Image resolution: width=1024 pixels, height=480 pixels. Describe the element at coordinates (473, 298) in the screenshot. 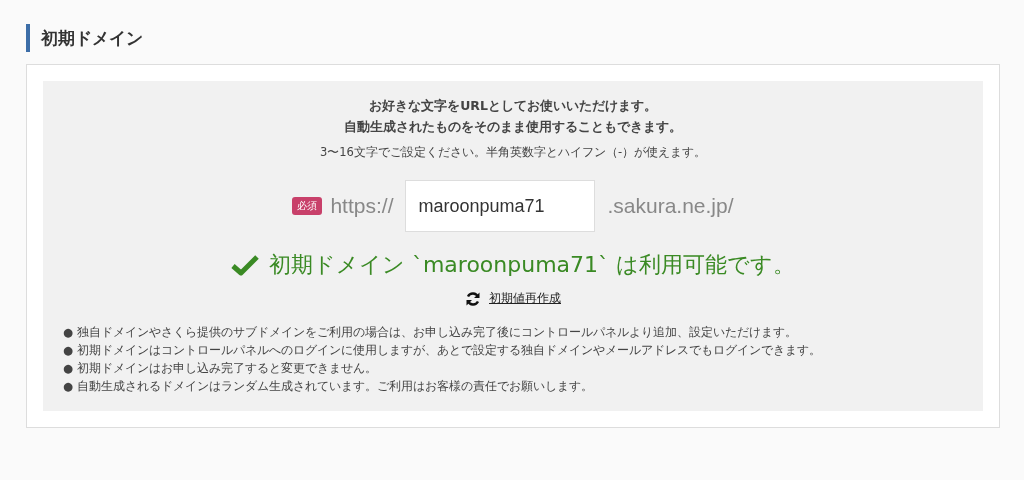

I see `refresh-icon` at that location.